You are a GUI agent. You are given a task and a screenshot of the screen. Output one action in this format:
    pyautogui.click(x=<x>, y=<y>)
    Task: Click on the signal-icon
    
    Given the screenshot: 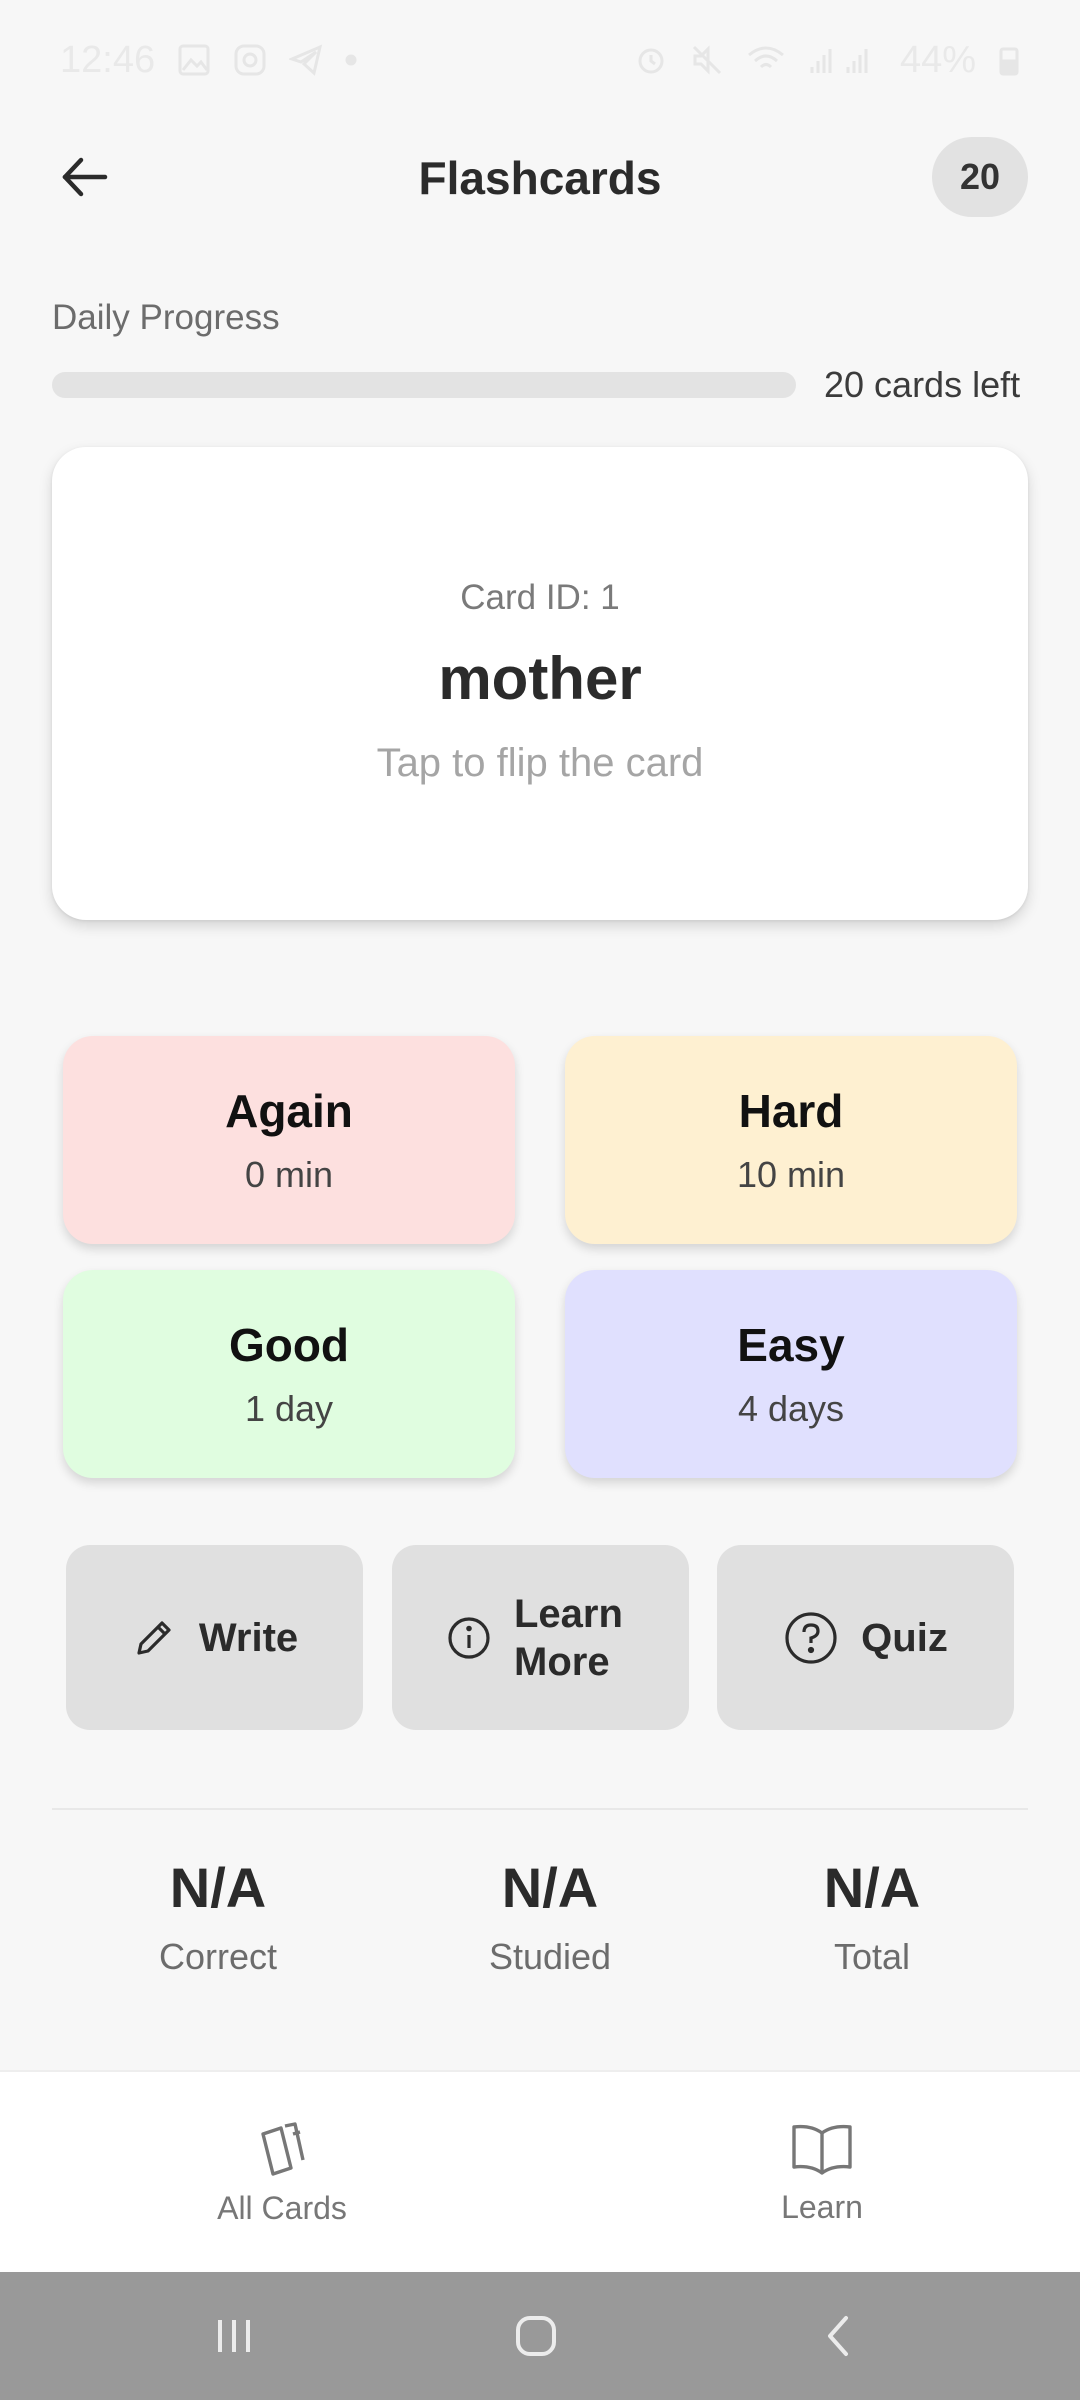 What is the action you would take?
    pyautogui.click(x=843, y=60)
    